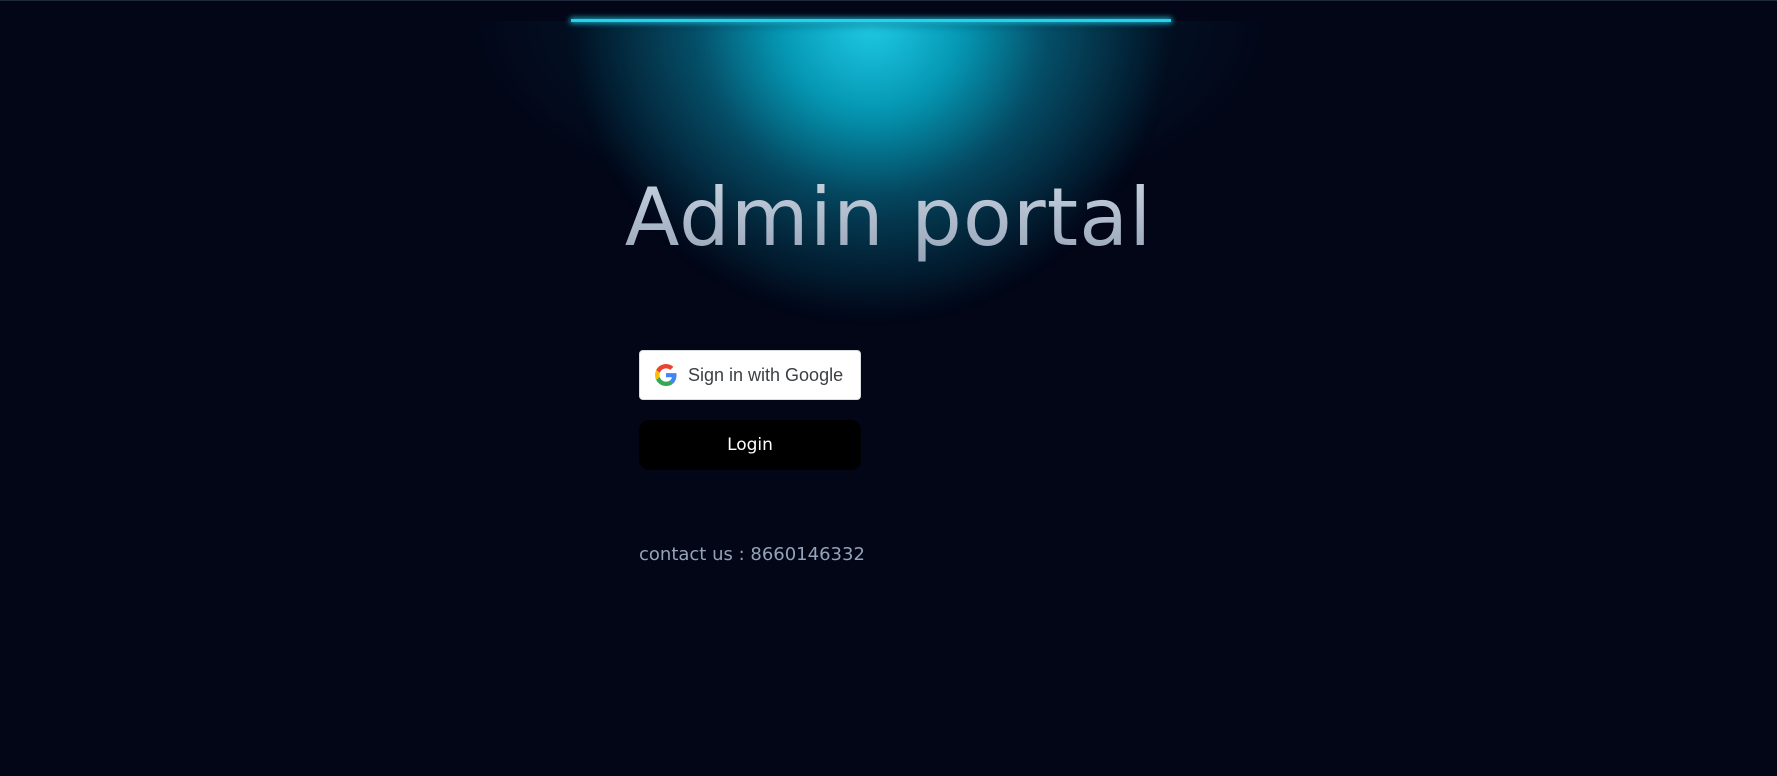  I want to click on google-sign-in-label: Sign in with Google, so click(766, 374).